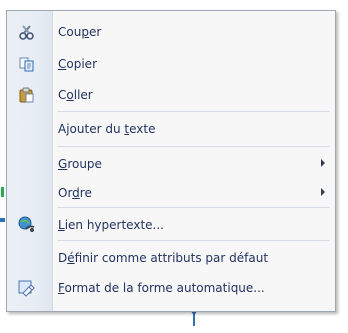  I want to click on label-part: finir comme attributs par défaut, so click(171, 258).